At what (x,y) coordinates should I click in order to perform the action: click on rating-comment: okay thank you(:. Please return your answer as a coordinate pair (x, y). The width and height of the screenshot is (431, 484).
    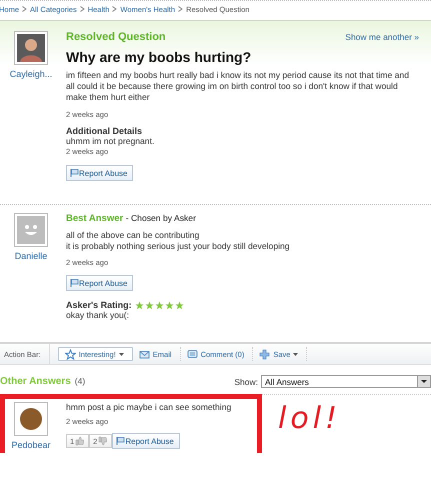
    Looking at the image, I should click on (98, 315).